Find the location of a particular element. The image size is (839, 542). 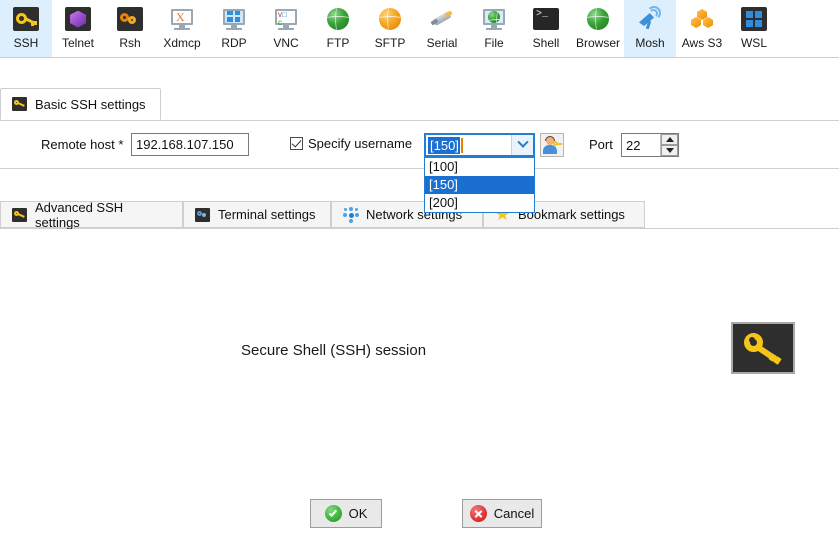

telnet-cube-icon is located at coordinates (78, 19).